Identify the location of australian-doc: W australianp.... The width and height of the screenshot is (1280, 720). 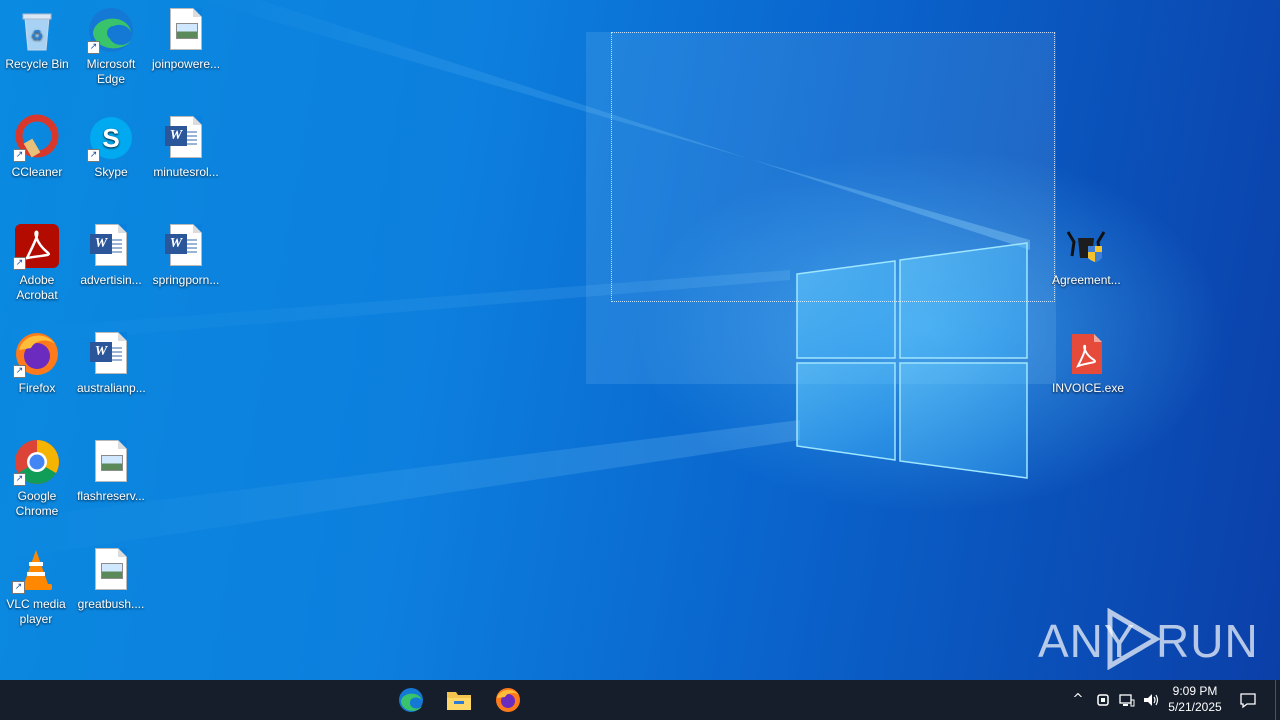
(111, 360).